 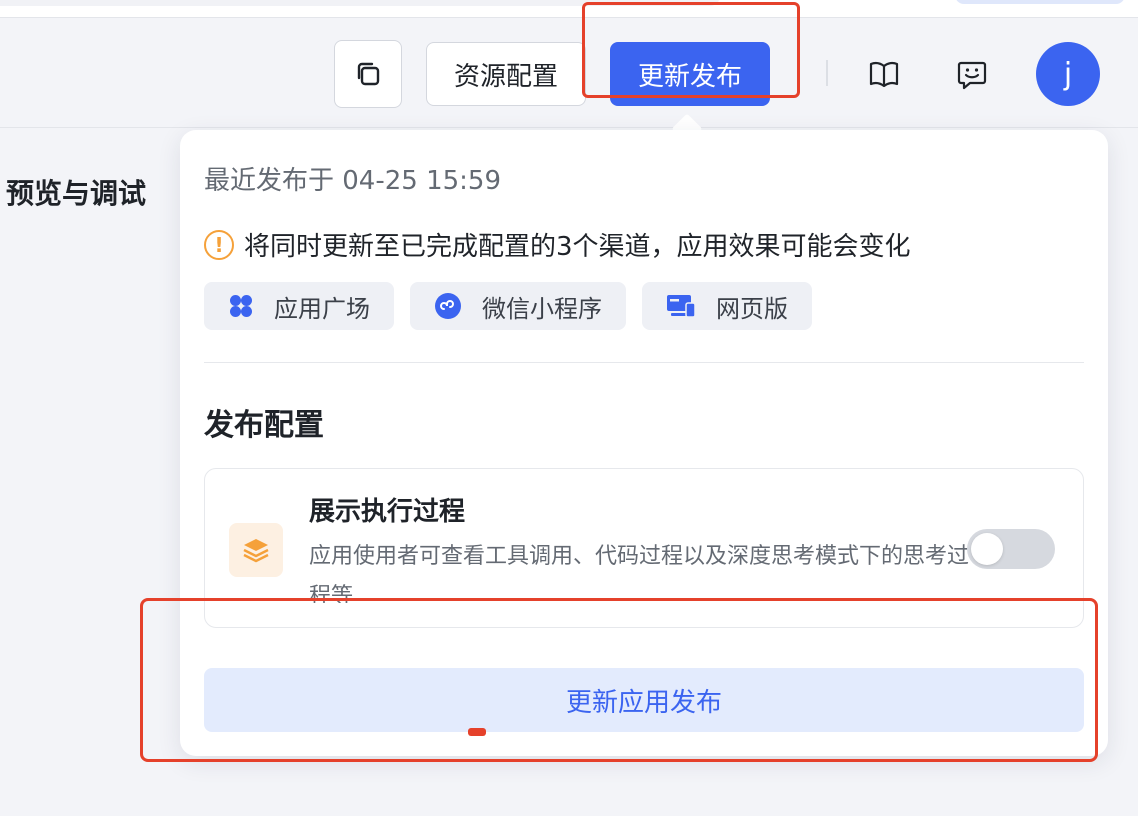 What do you see at coordinates (569, 9) in the screenshot?
I see `top-strip` at bounding box center [569, 9].